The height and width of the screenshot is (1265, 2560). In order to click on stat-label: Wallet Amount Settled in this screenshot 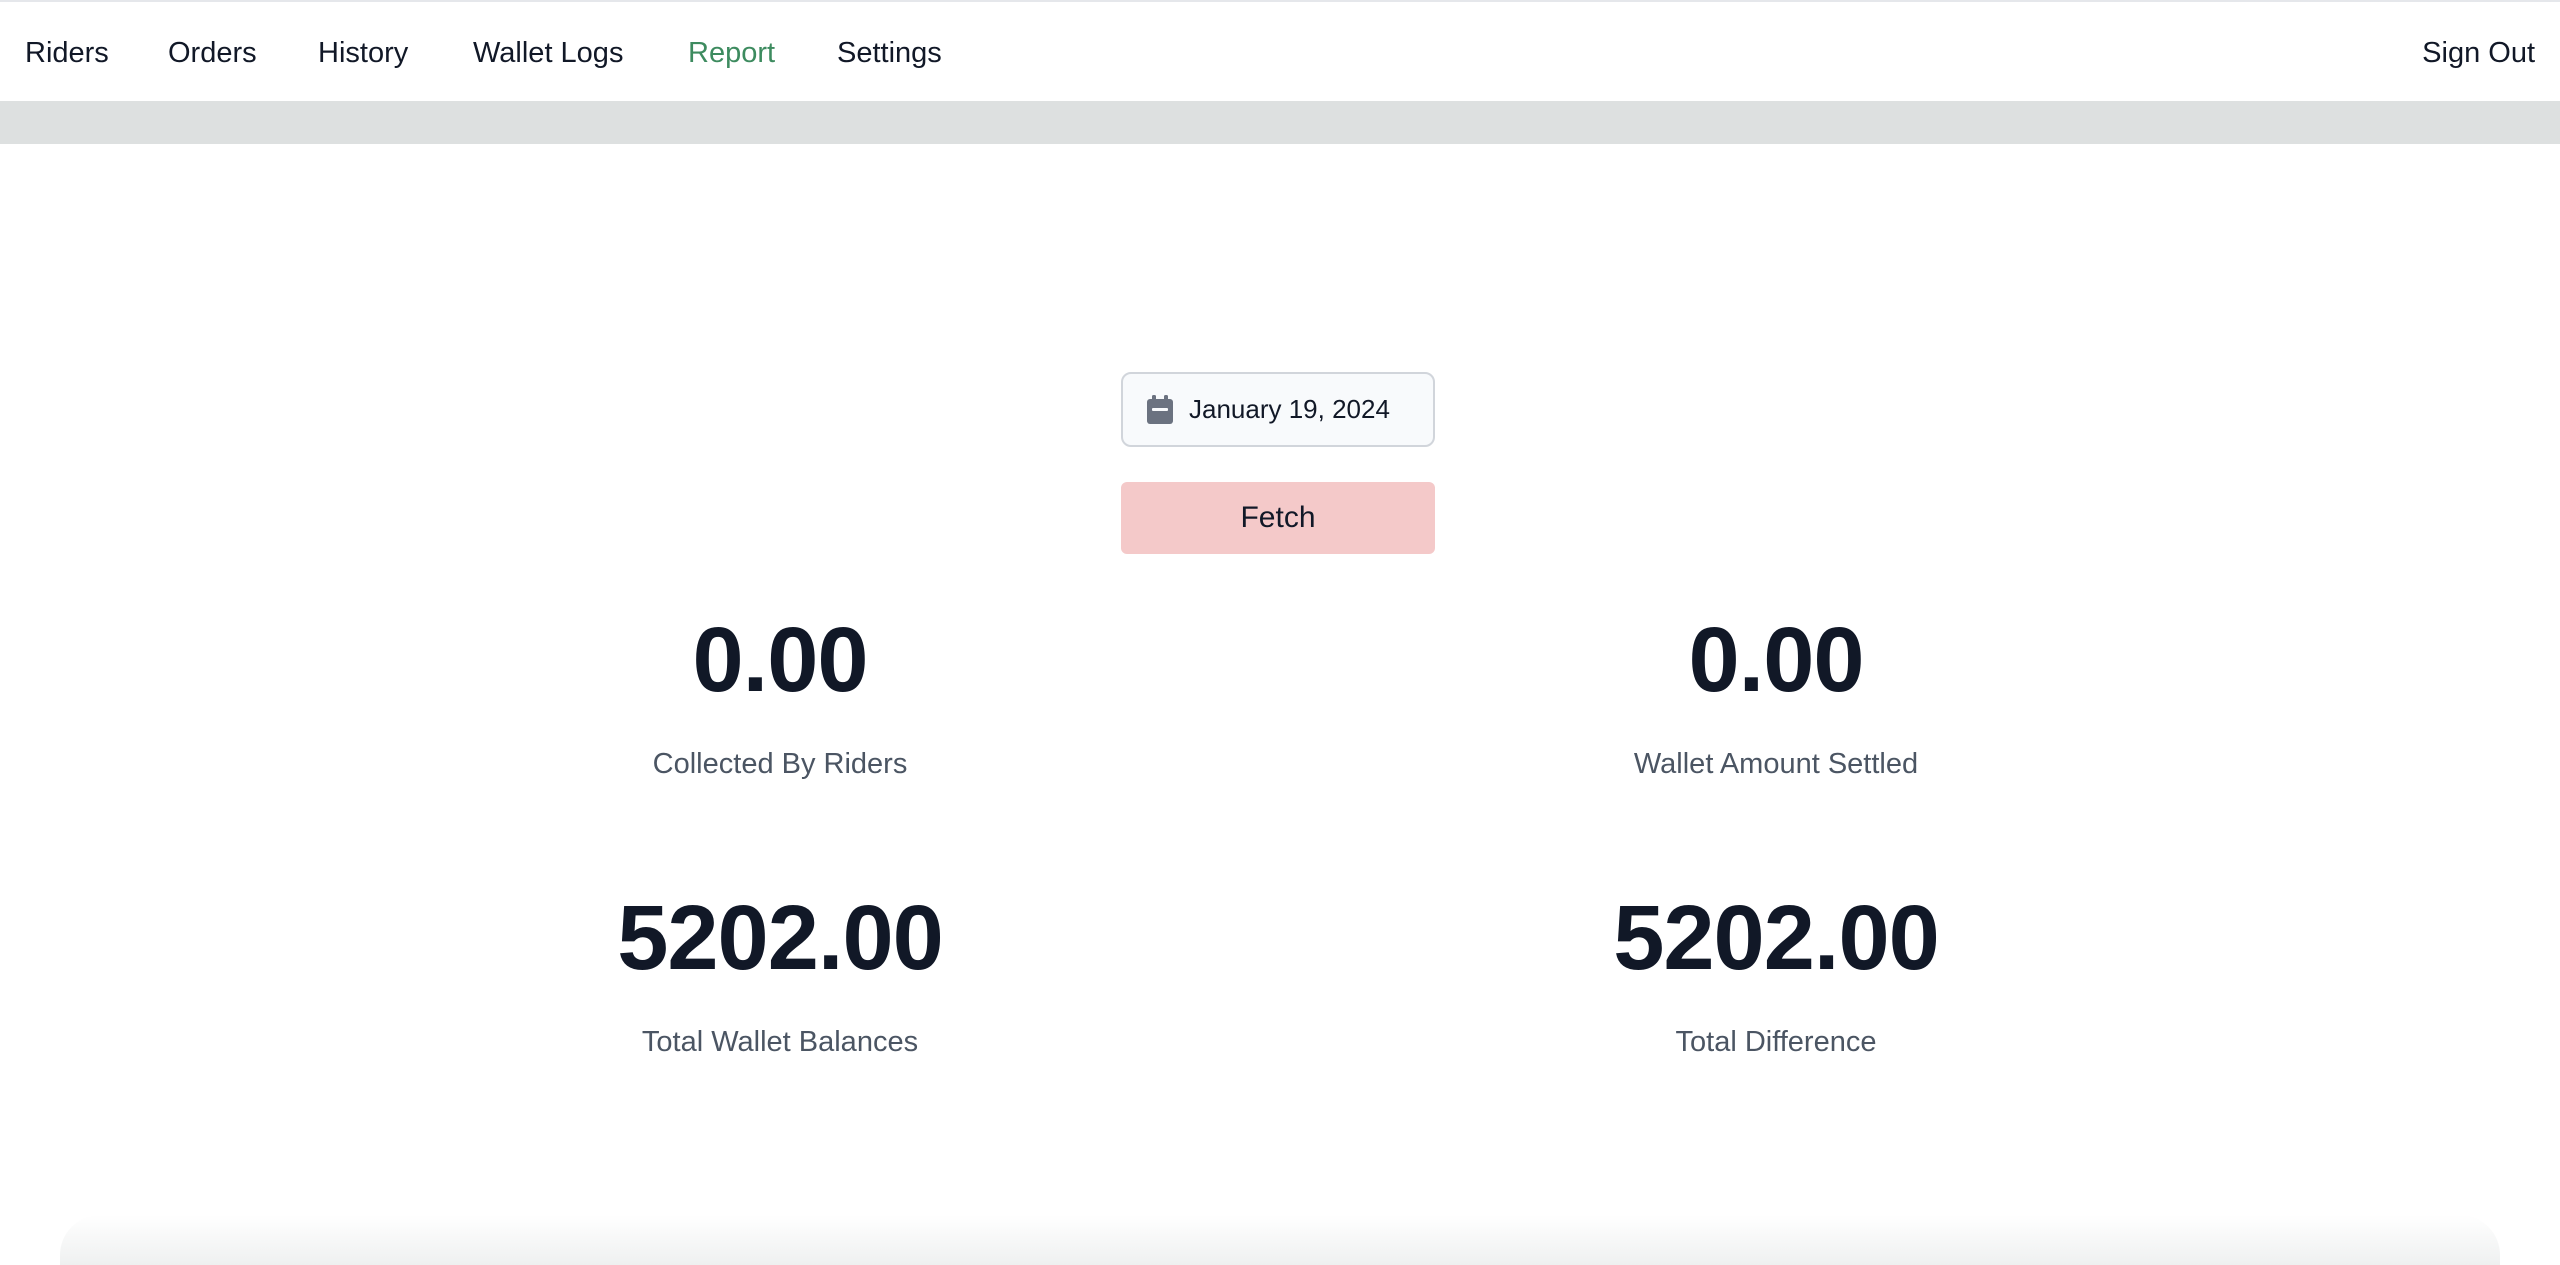, I will do `click(1776, 764)`.